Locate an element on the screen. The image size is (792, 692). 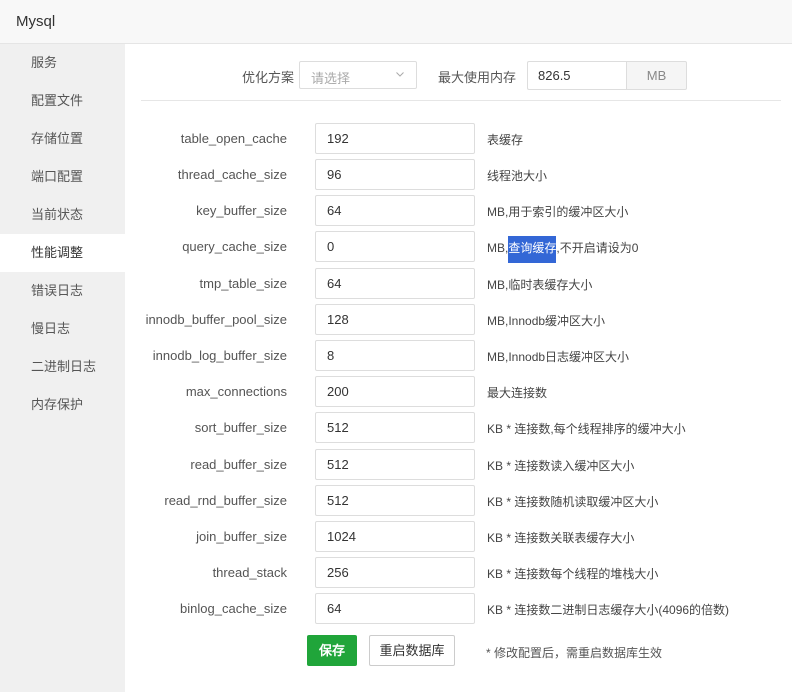
param-name: key_buffer_size is located at coordinates (241, 210).